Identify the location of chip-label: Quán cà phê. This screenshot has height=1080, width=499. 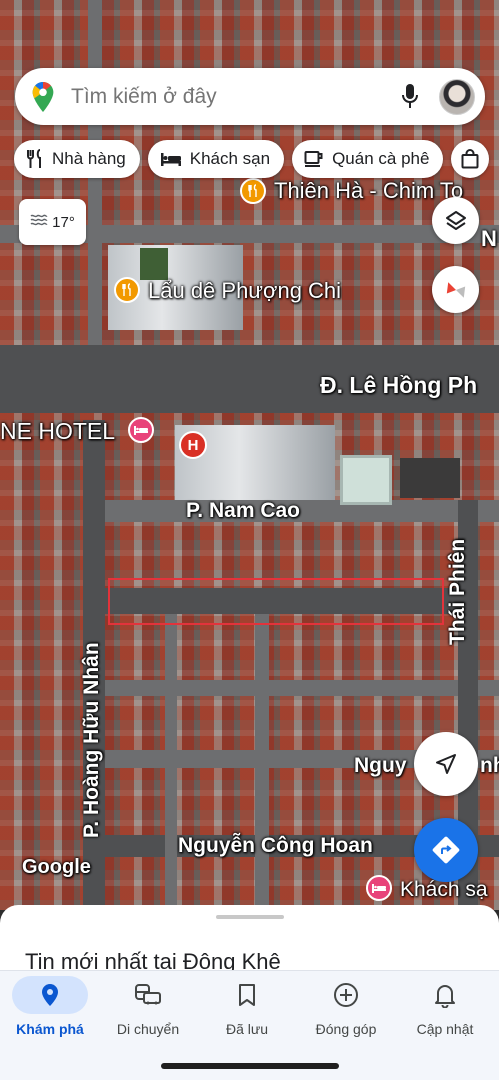
(381, 158).